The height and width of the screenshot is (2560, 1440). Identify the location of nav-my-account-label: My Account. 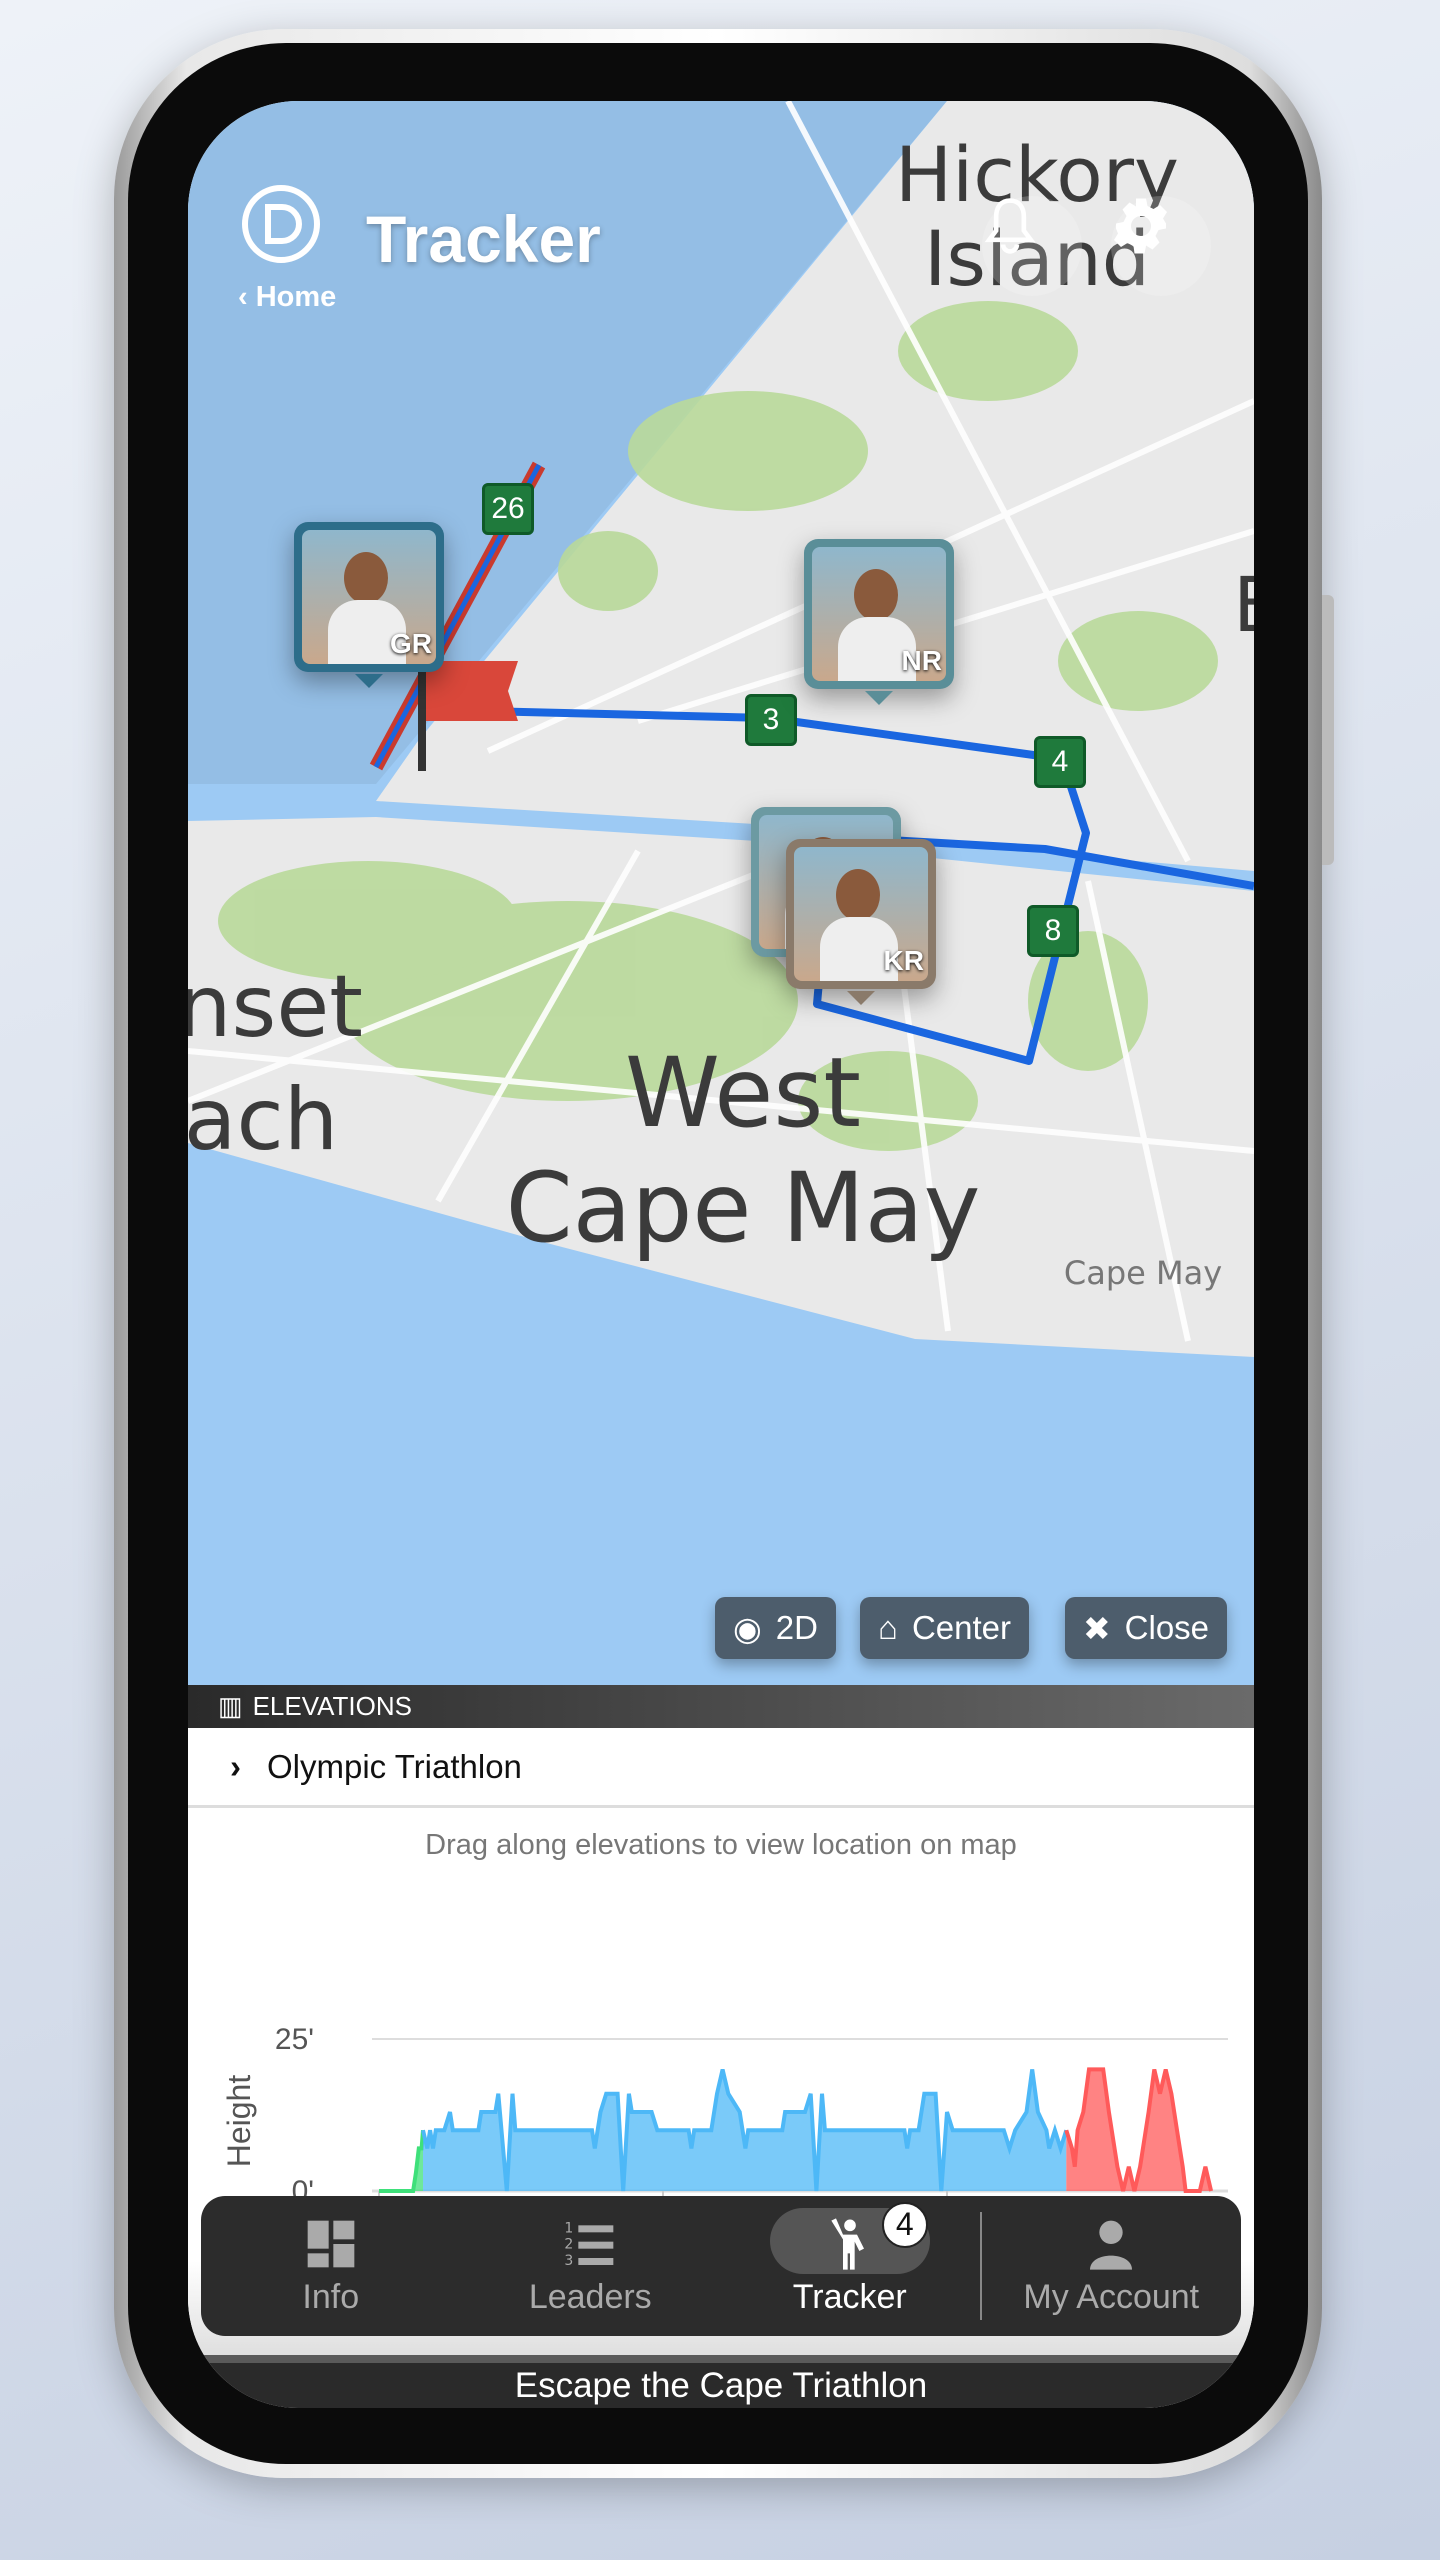
(1111, 2296).